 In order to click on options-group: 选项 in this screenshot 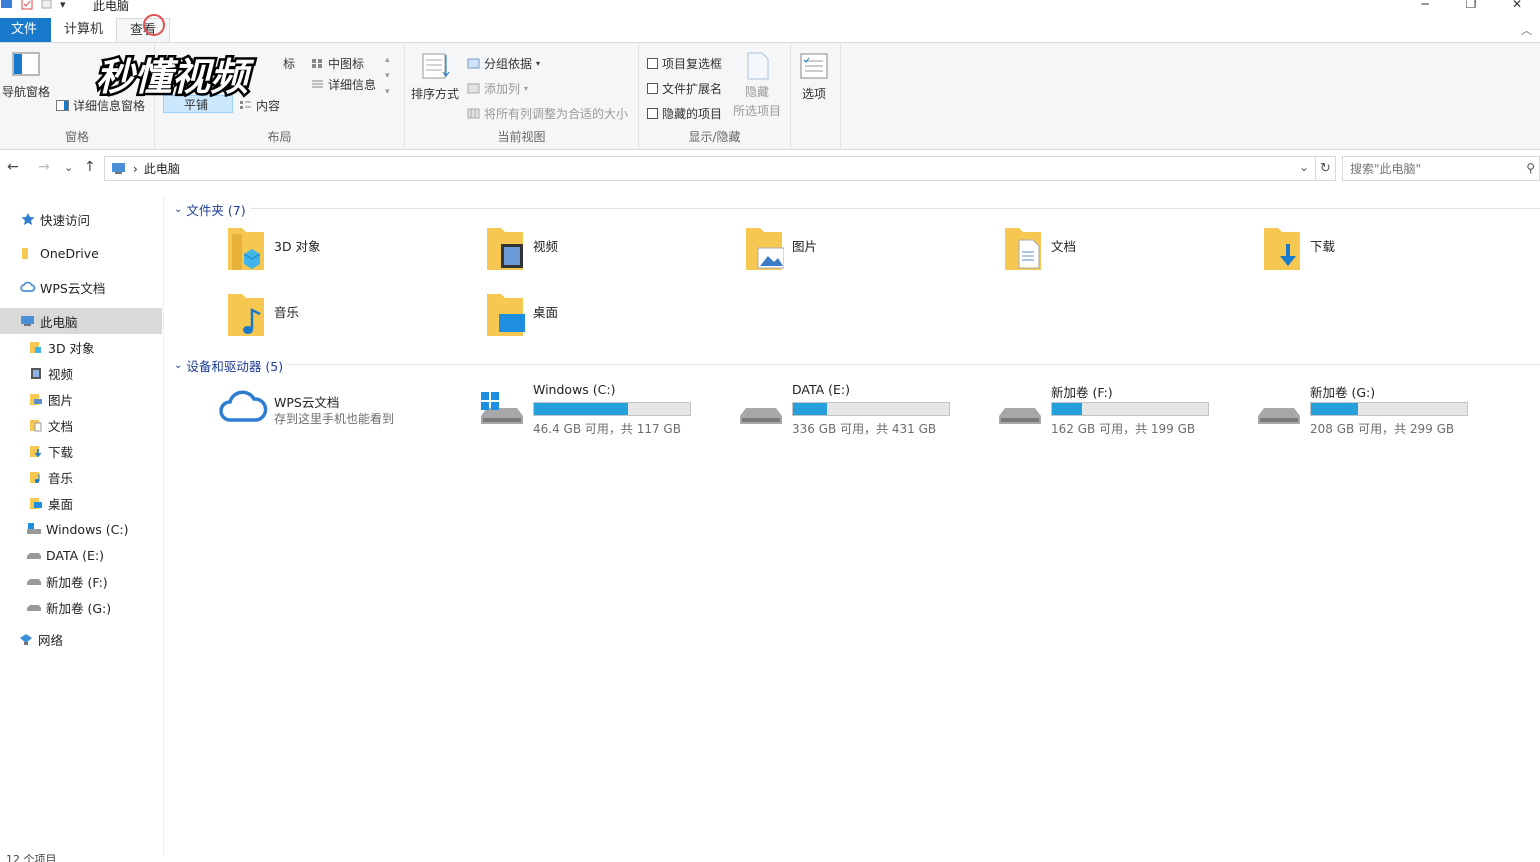, I will do `click(816, 96)`.